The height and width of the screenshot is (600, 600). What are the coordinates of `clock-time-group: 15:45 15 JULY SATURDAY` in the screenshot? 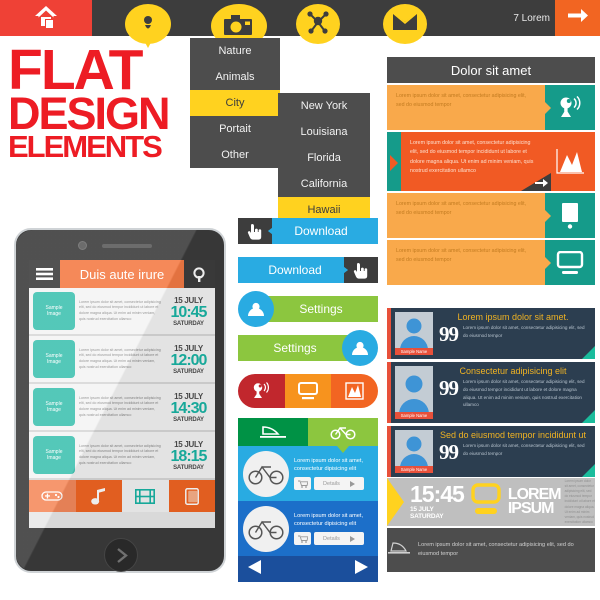 It's located at (434, 501).